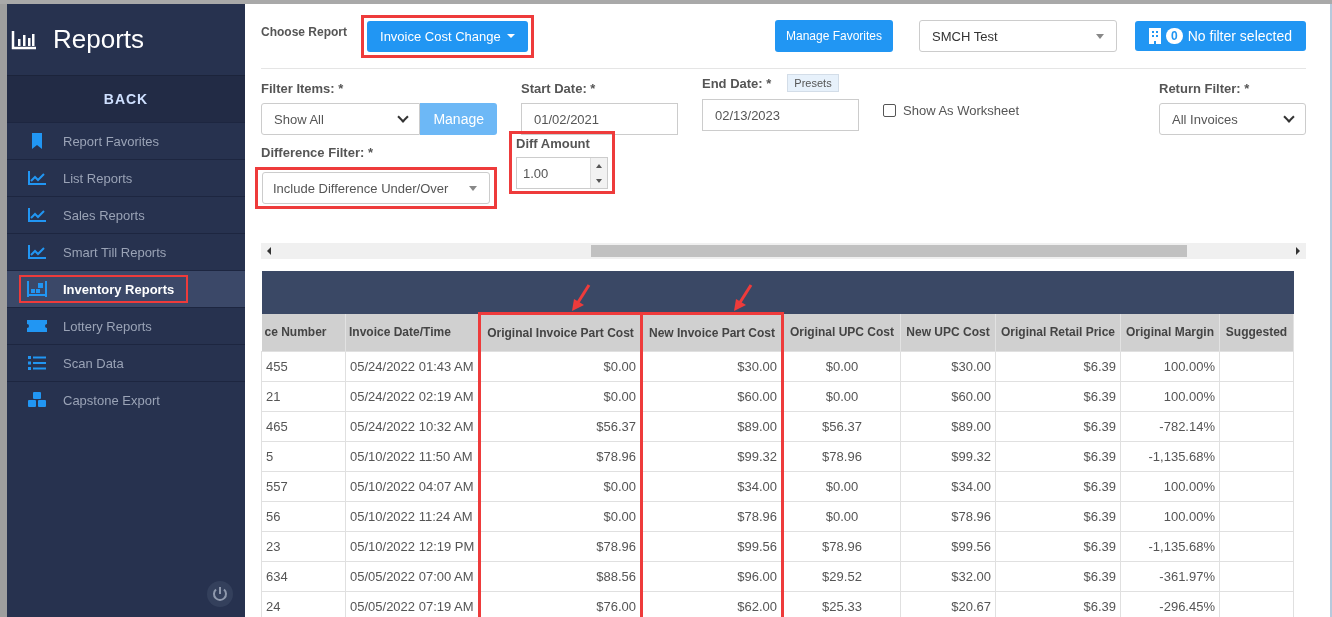  I want to click on horizontal-scrollbar, so click(783, 251).